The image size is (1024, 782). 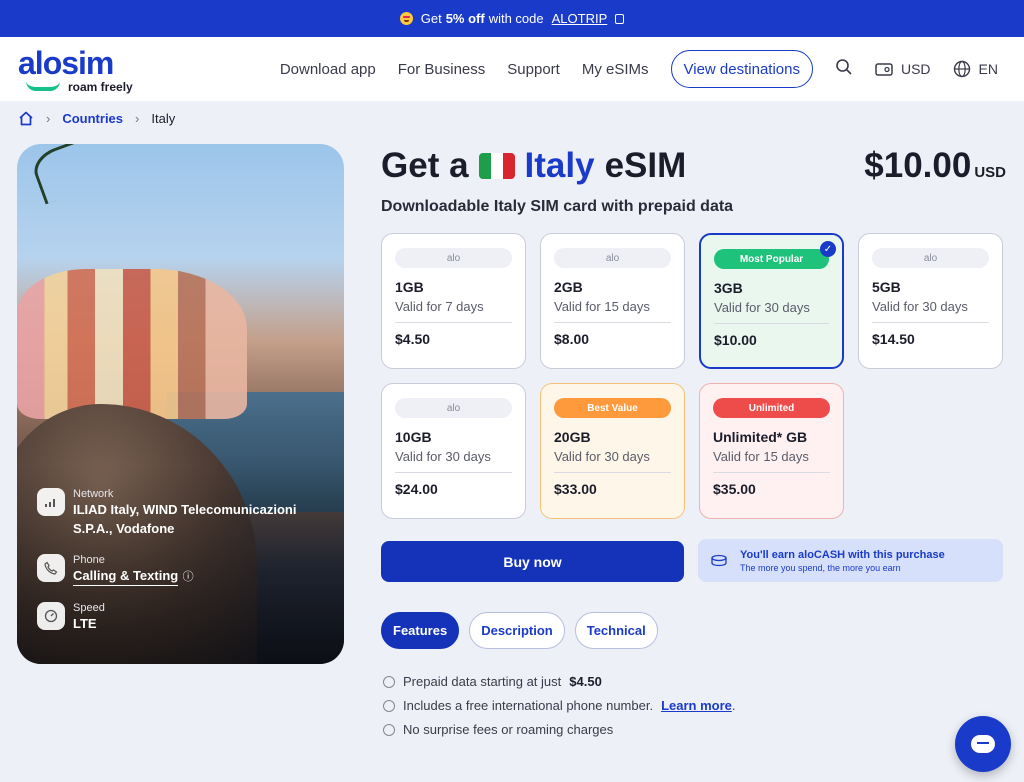 I want to click on nav-download-app: Download app, so click(x=328, y=69).